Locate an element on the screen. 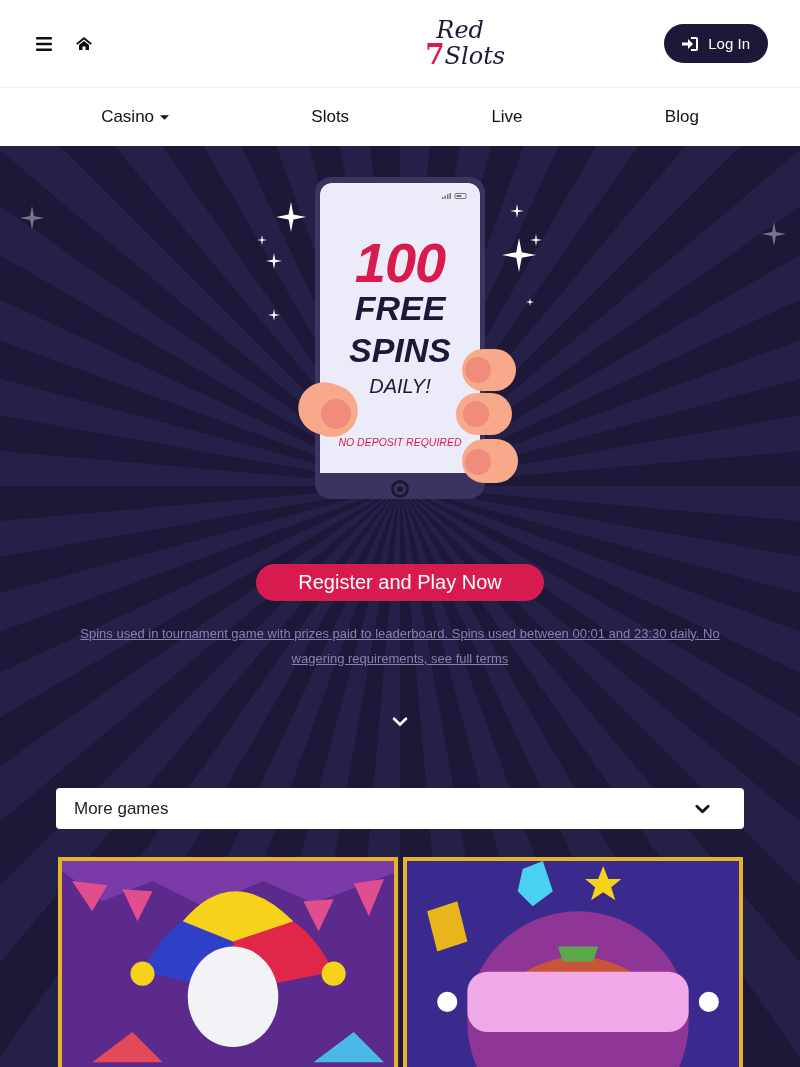 The height and width of the screenshot is (1067, 800). chevron-down-icon is located at coordinates (702, 808).